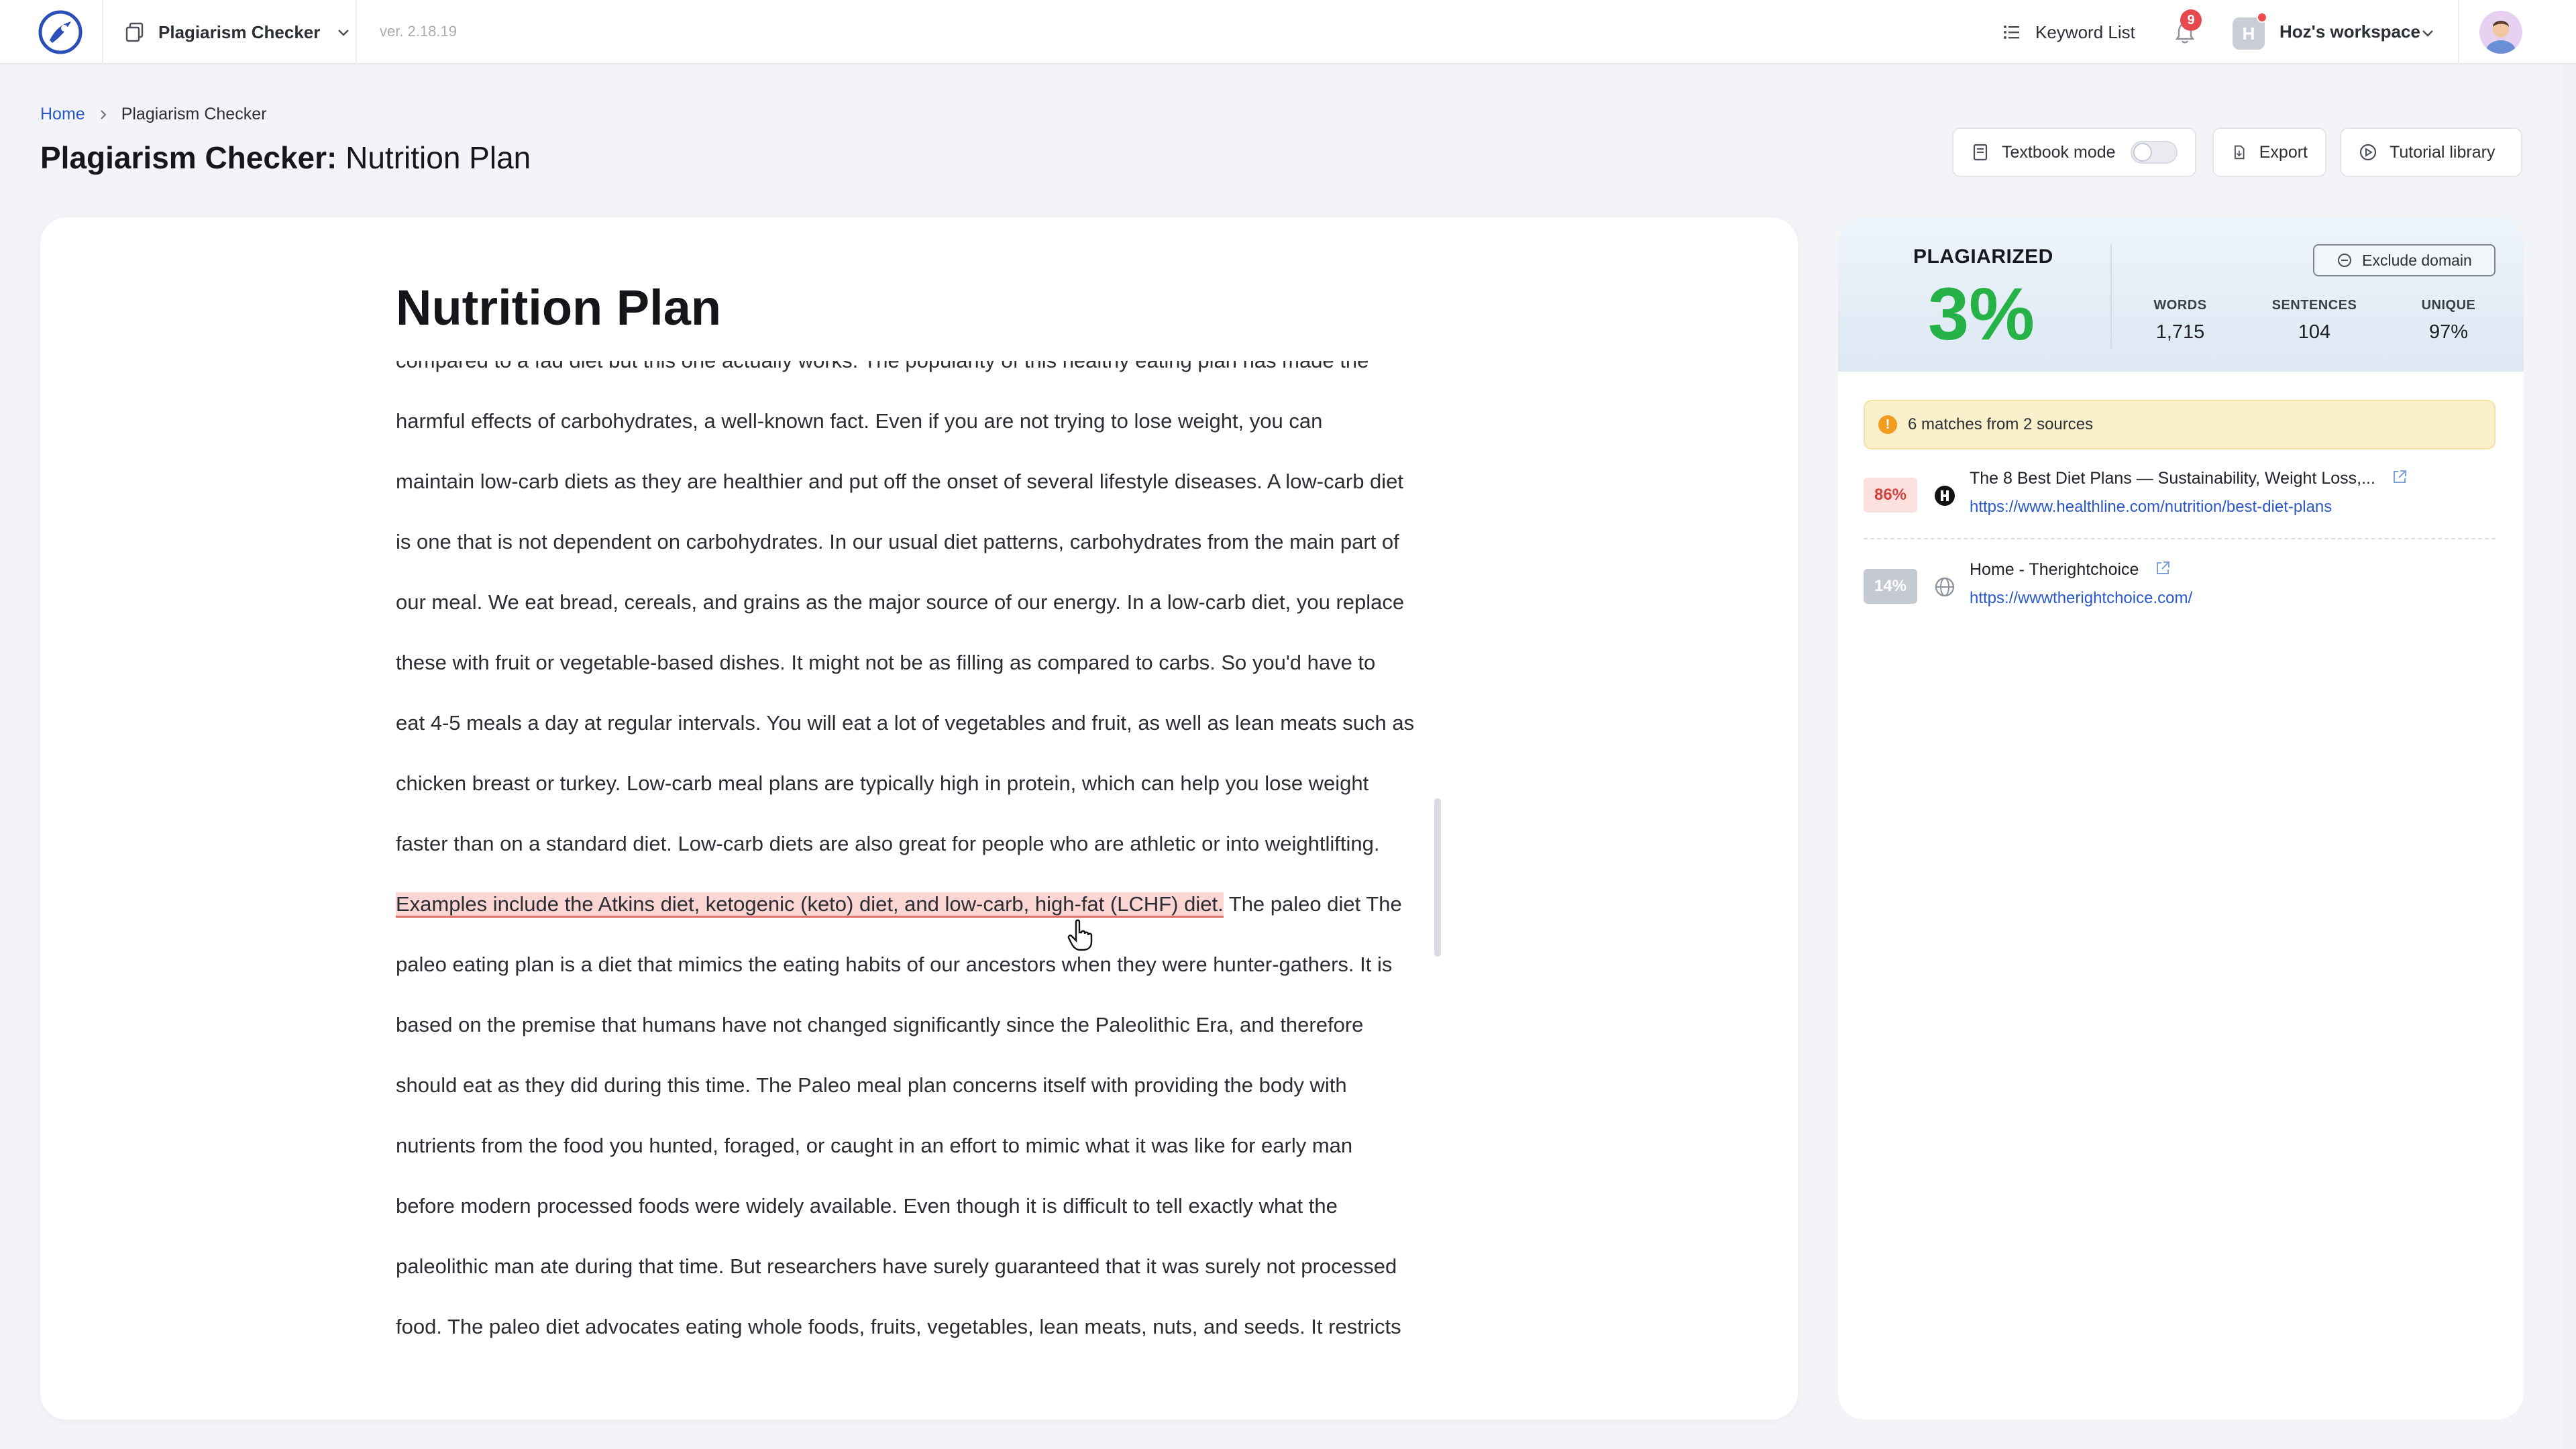 The height and width of the screenshot is (1449, 2576). Describe the element at coordinates (1983, 257) in the screenshot. I see `plagiarized-label: PLAGIARIZED` at that location.